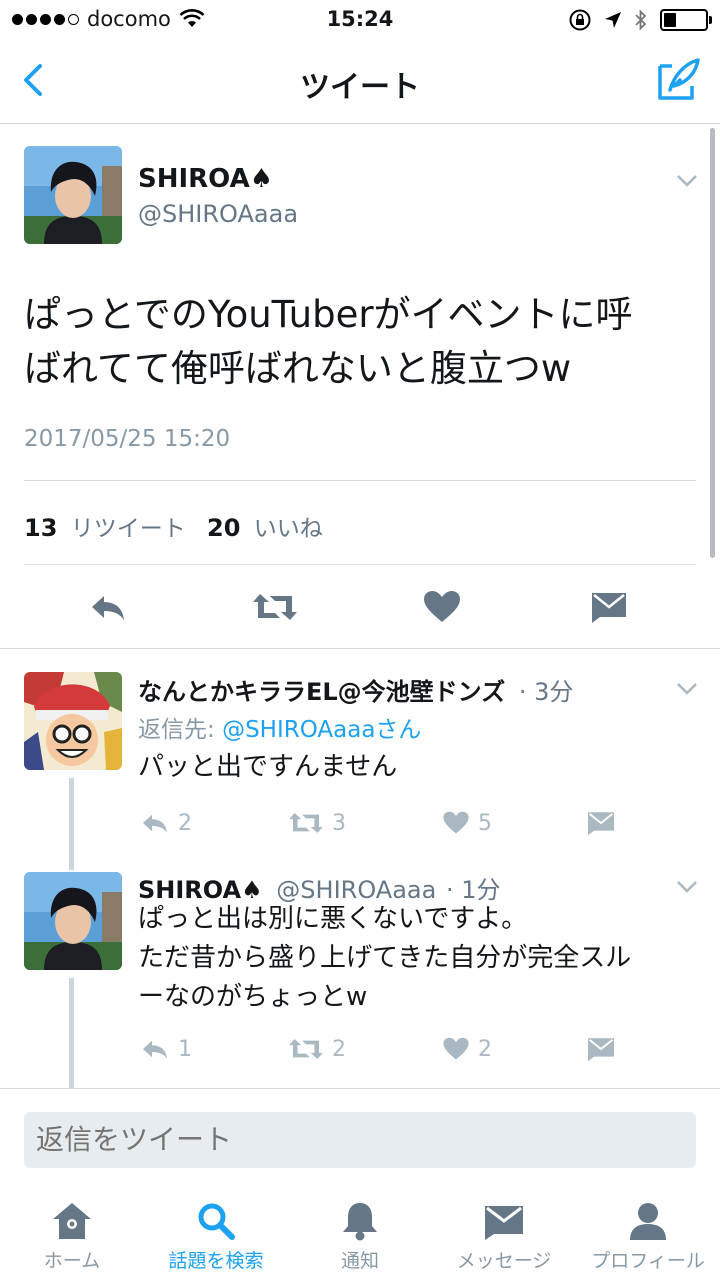 Image resolution: width=720 pixels, height=1280 pixels. Describe the element at coordinates (339, 823) in the screenshot. I see `retweet-count: 3` at that location.